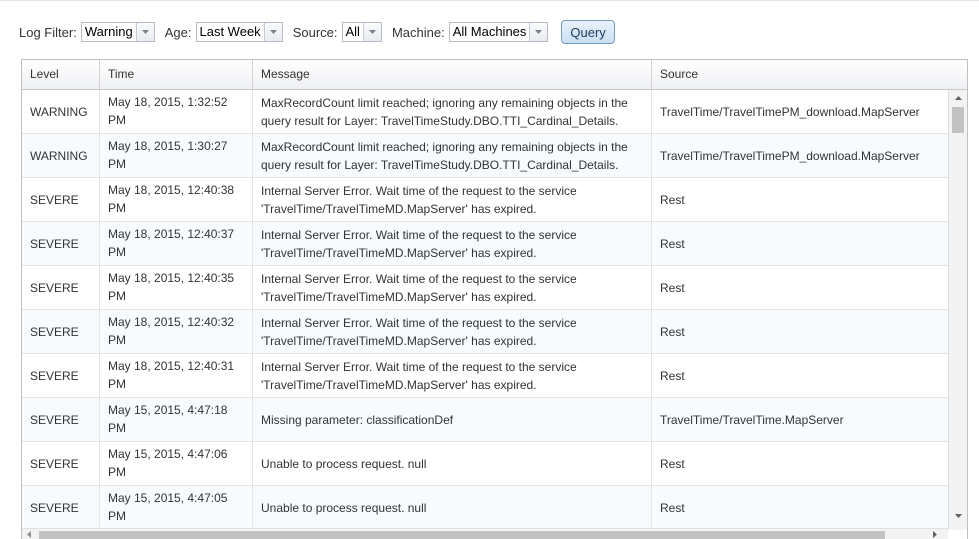 This screenshot has height=539, width=979. Describe the element at coordinates (809, 74) in the screenshot. I see `column-header-source: Source` at that location.